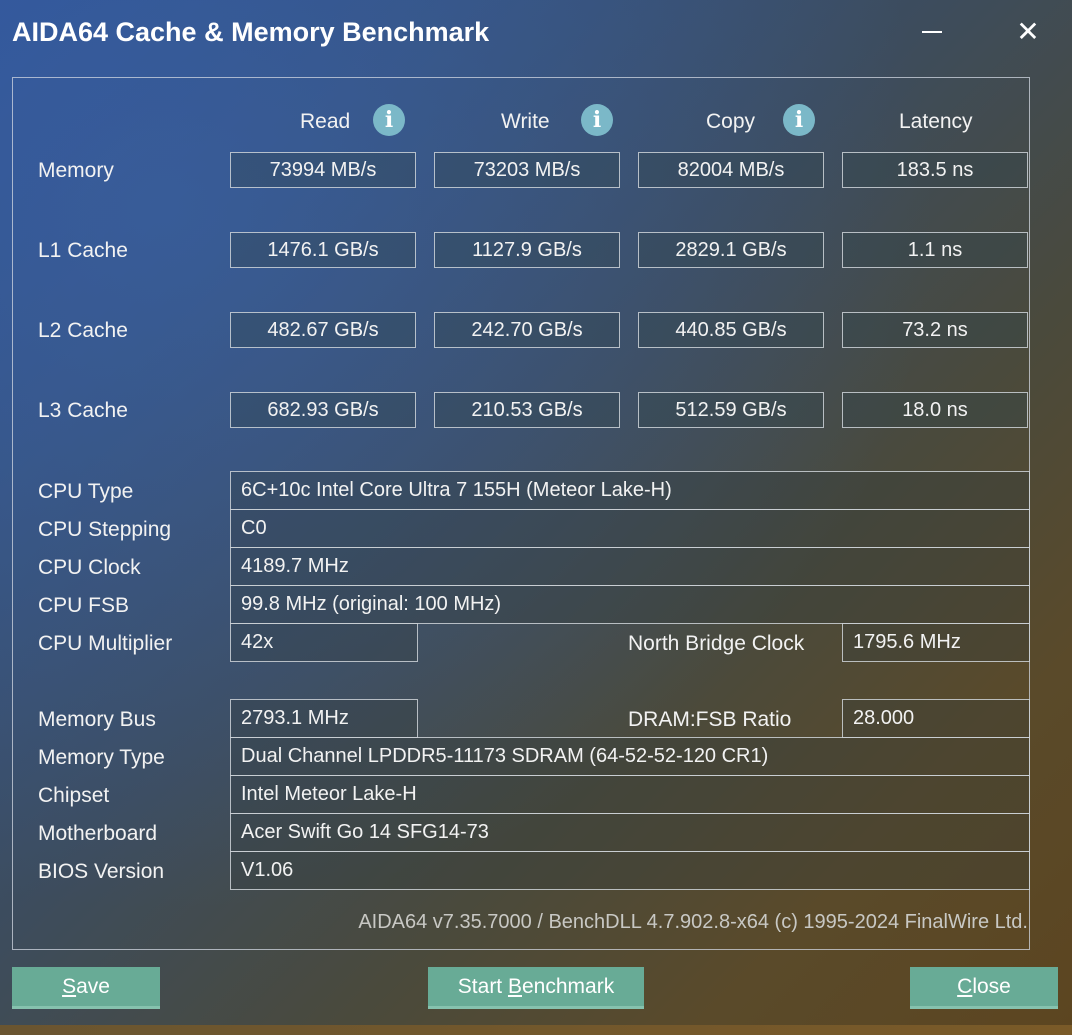  I want to click on memory-type-label: Memory Type, so click(101, 757).